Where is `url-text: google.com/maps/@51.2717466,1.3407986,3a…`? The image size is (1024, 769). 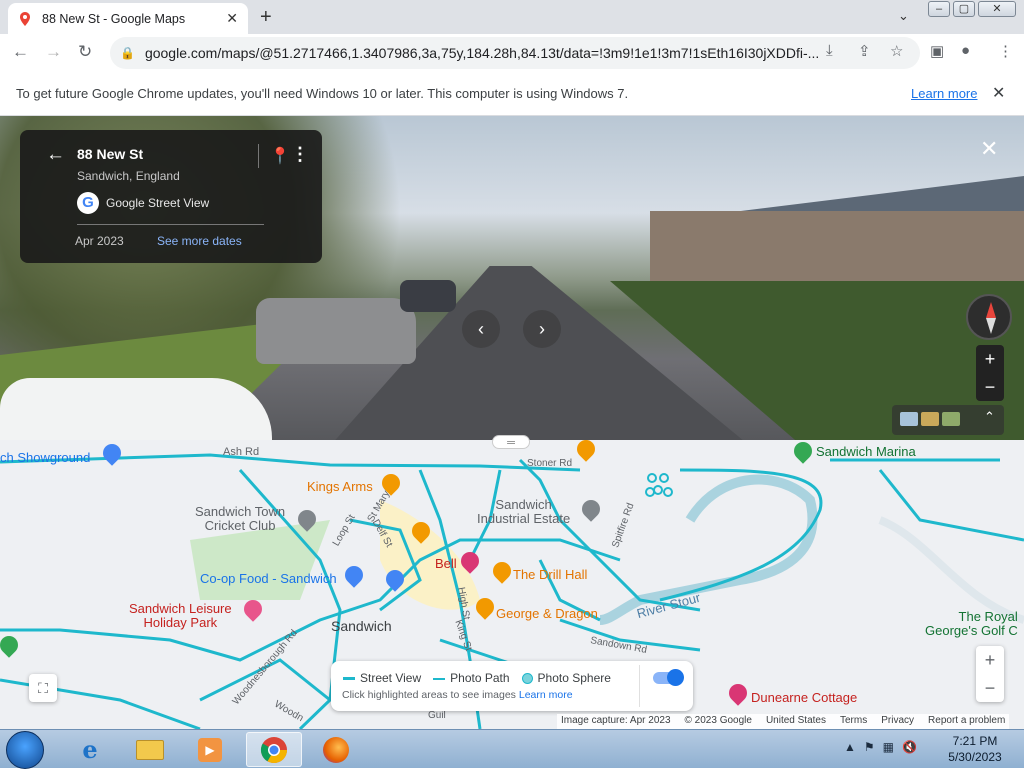
url-text: google.com/maps/@51.2717466,1.3407986,3a… is located at coordinates (482, 53).